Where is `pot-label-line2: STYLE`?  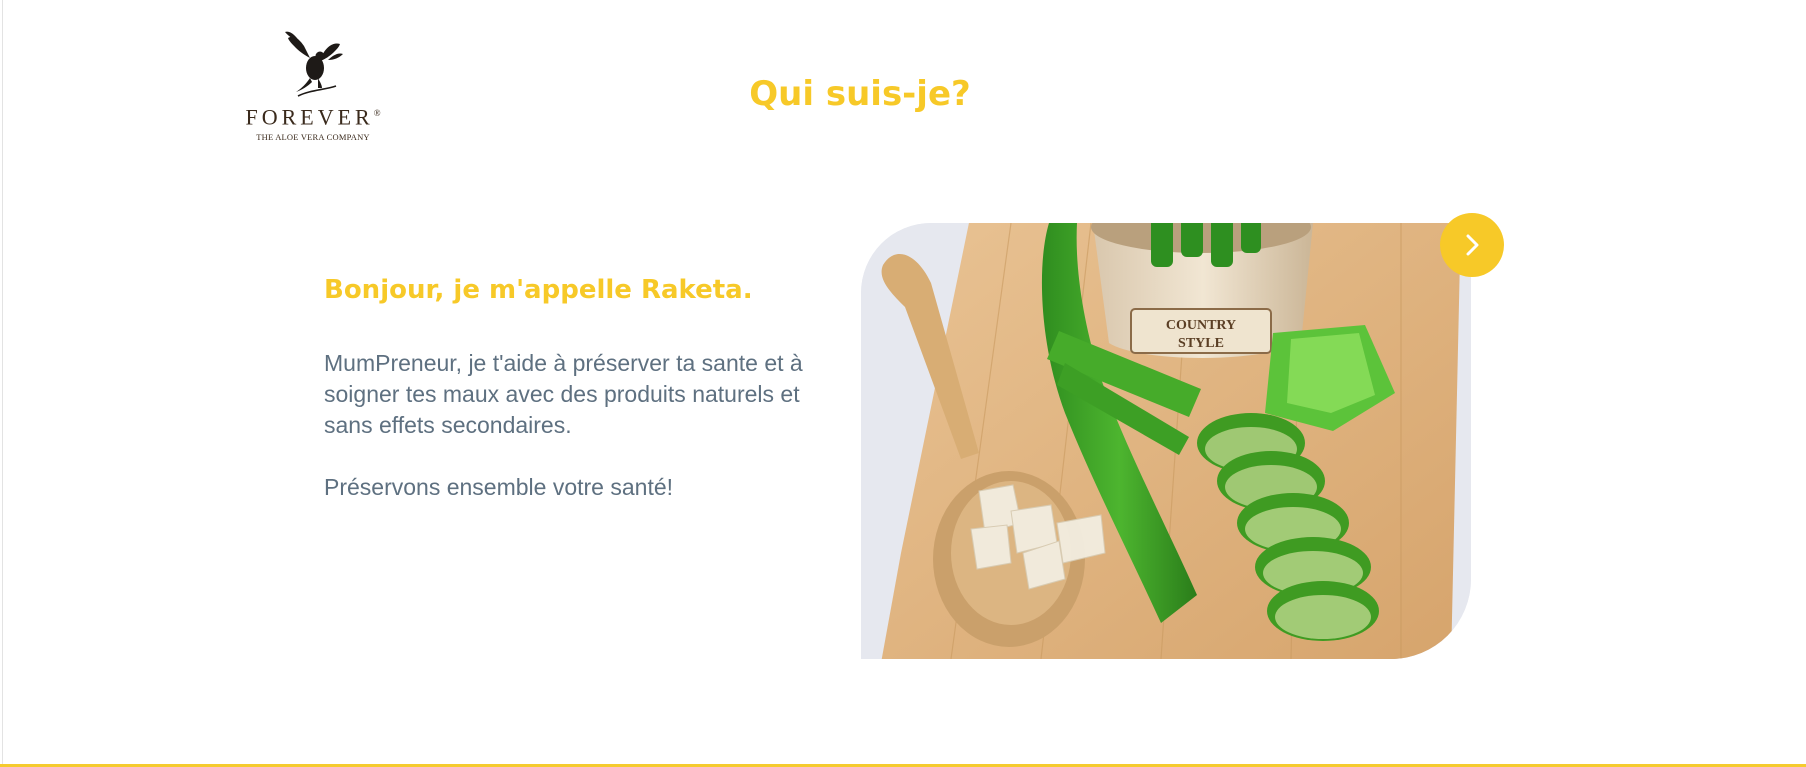
pot-label-line2: STYLE is located at coordinates (1201, 343).